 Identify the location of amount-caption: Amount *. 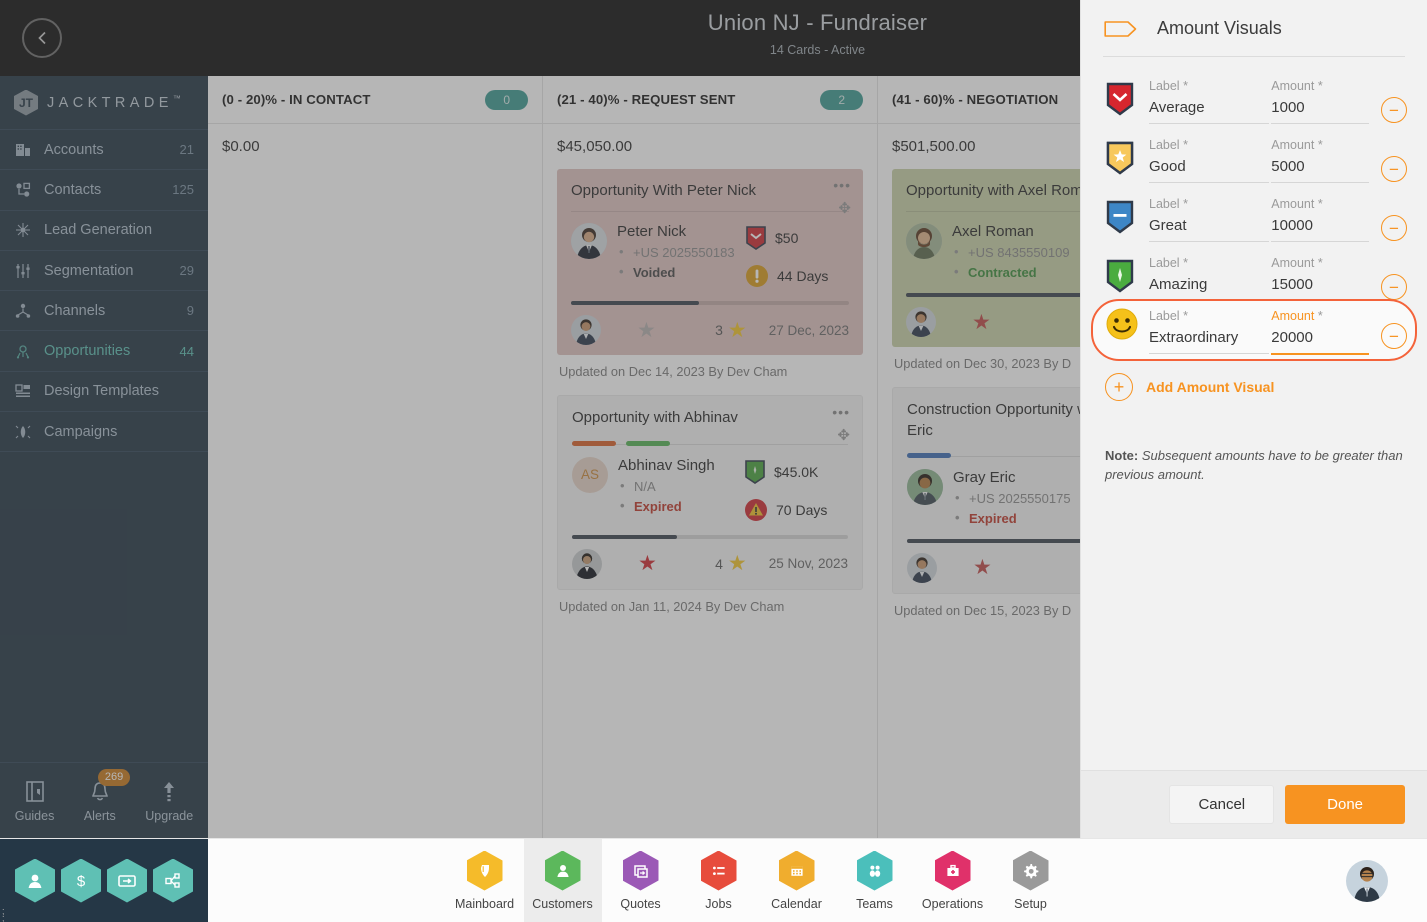
(1297, 263).